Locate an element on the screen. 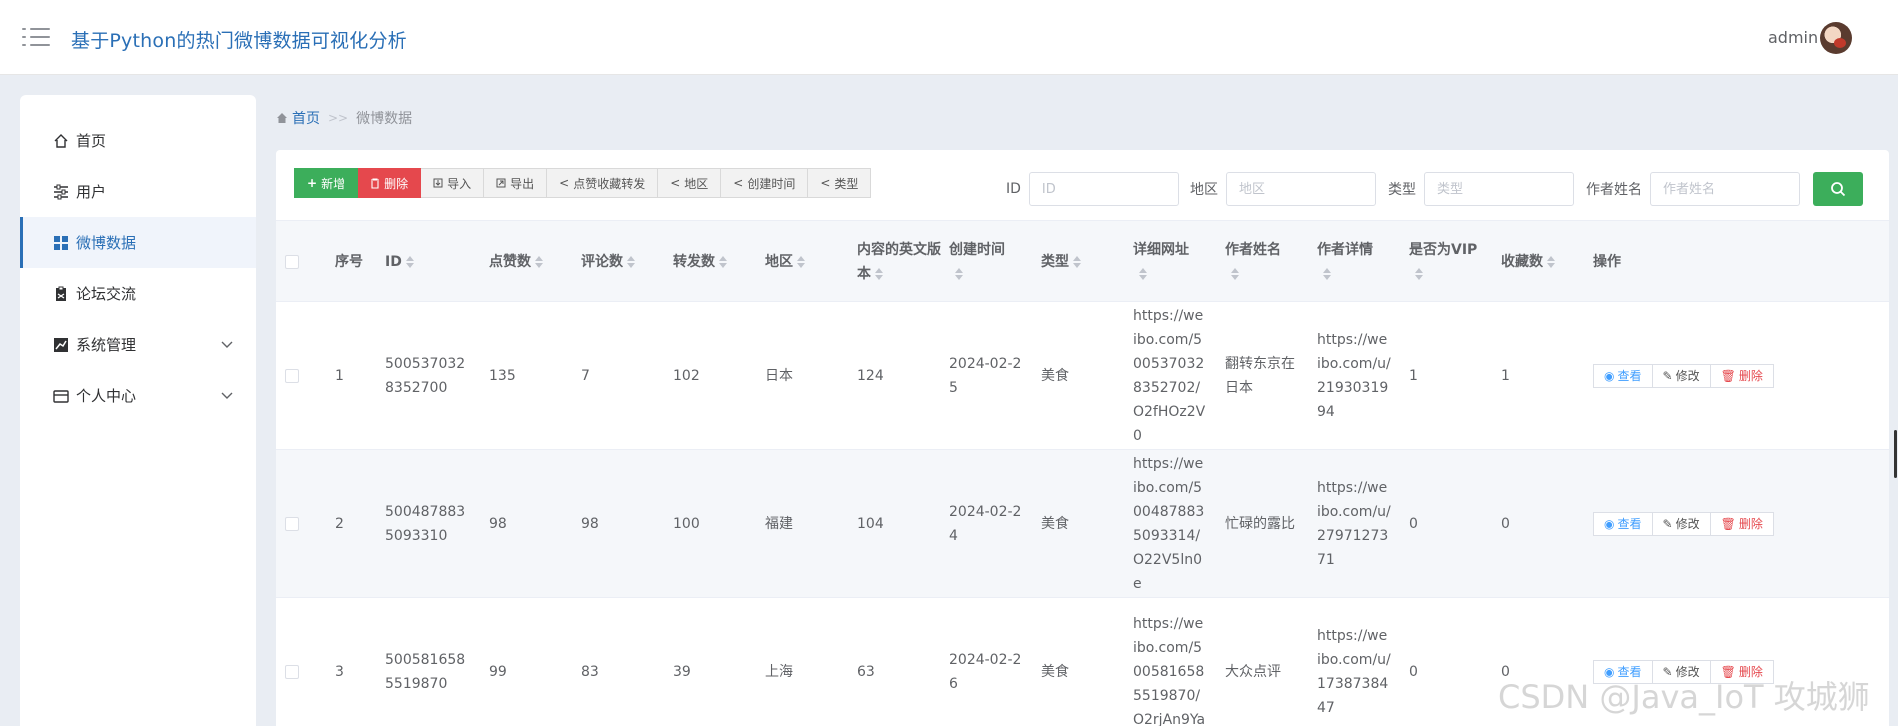  select-all-checkbox is located at coordinates (292, 262).